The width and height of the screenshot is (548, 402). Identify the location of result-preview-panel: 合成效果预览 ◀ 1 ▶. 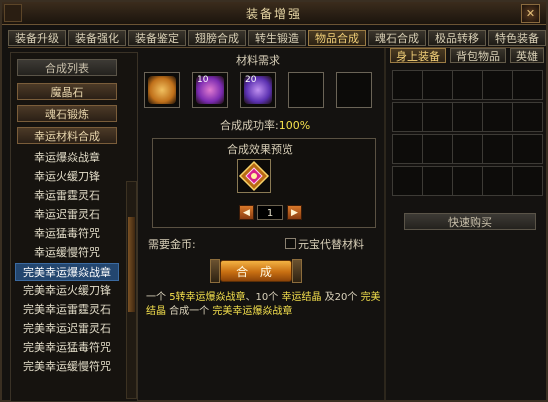
(264, 183).